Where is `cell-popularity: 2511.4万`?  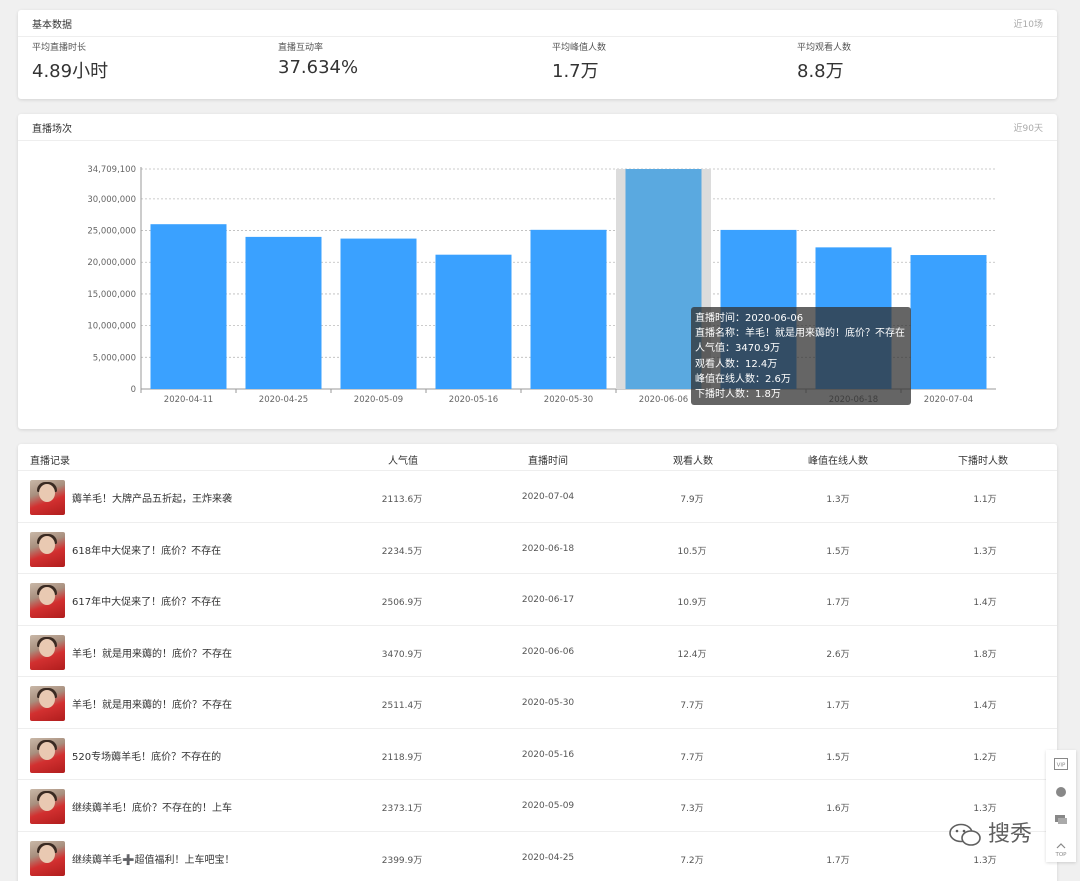 cell-popularity: 2511.4万 is located at coordinates (402, 706).